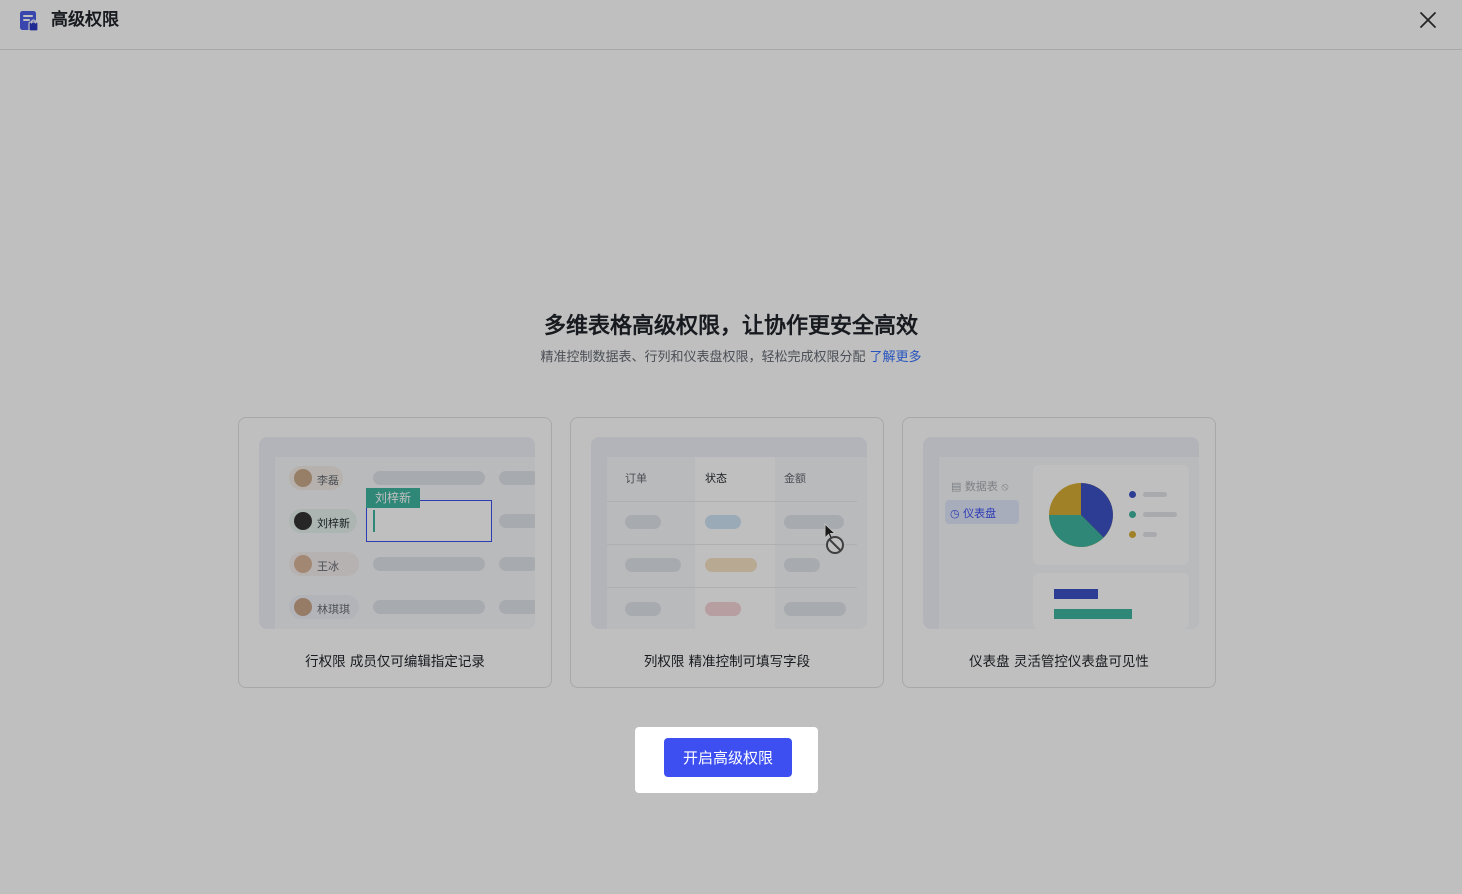  Describe the element at coordinates (333, 609) in the screenshot. I see `member-name: 林琪琪` at that location.